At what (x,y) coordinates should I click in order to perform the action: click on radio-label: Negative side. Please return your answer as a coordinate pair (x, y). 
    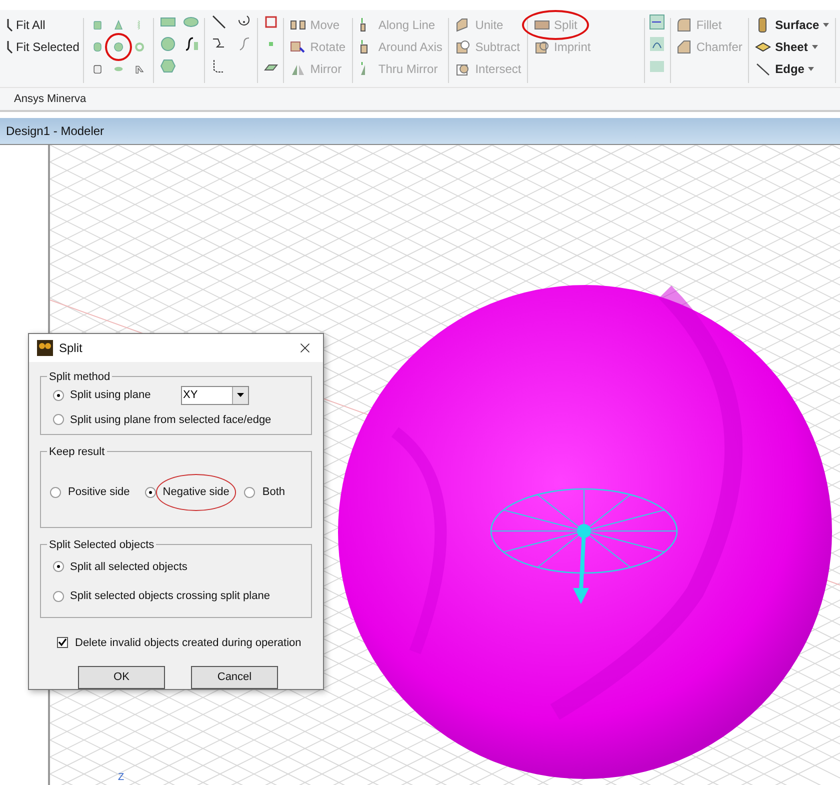
    Looking at the image, I should click on (196, 492).